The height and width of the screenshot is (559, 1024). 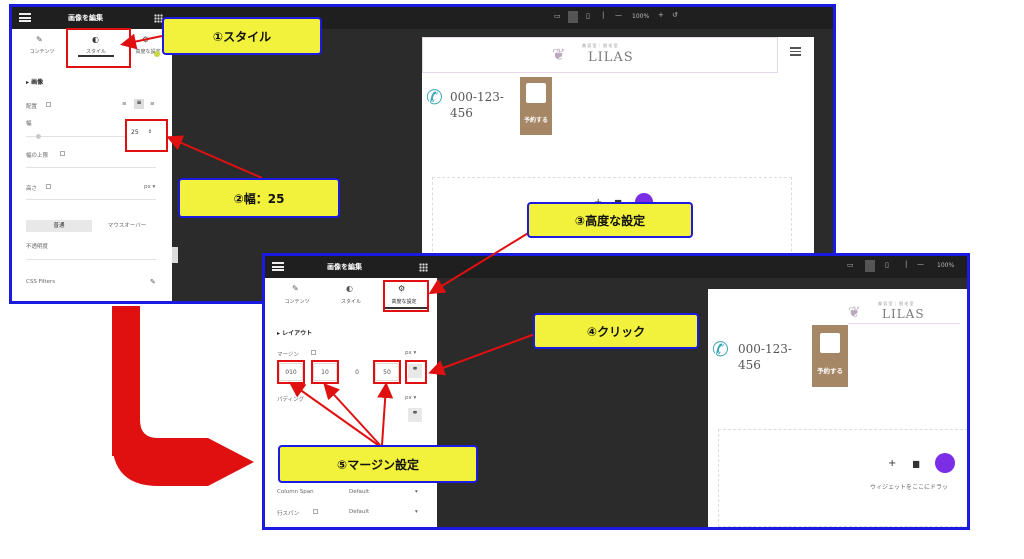 What do you see at coordinates (616, 331) in the screenshot?
I see `callout-click: ④クリック` at bounding box center [616, 331].